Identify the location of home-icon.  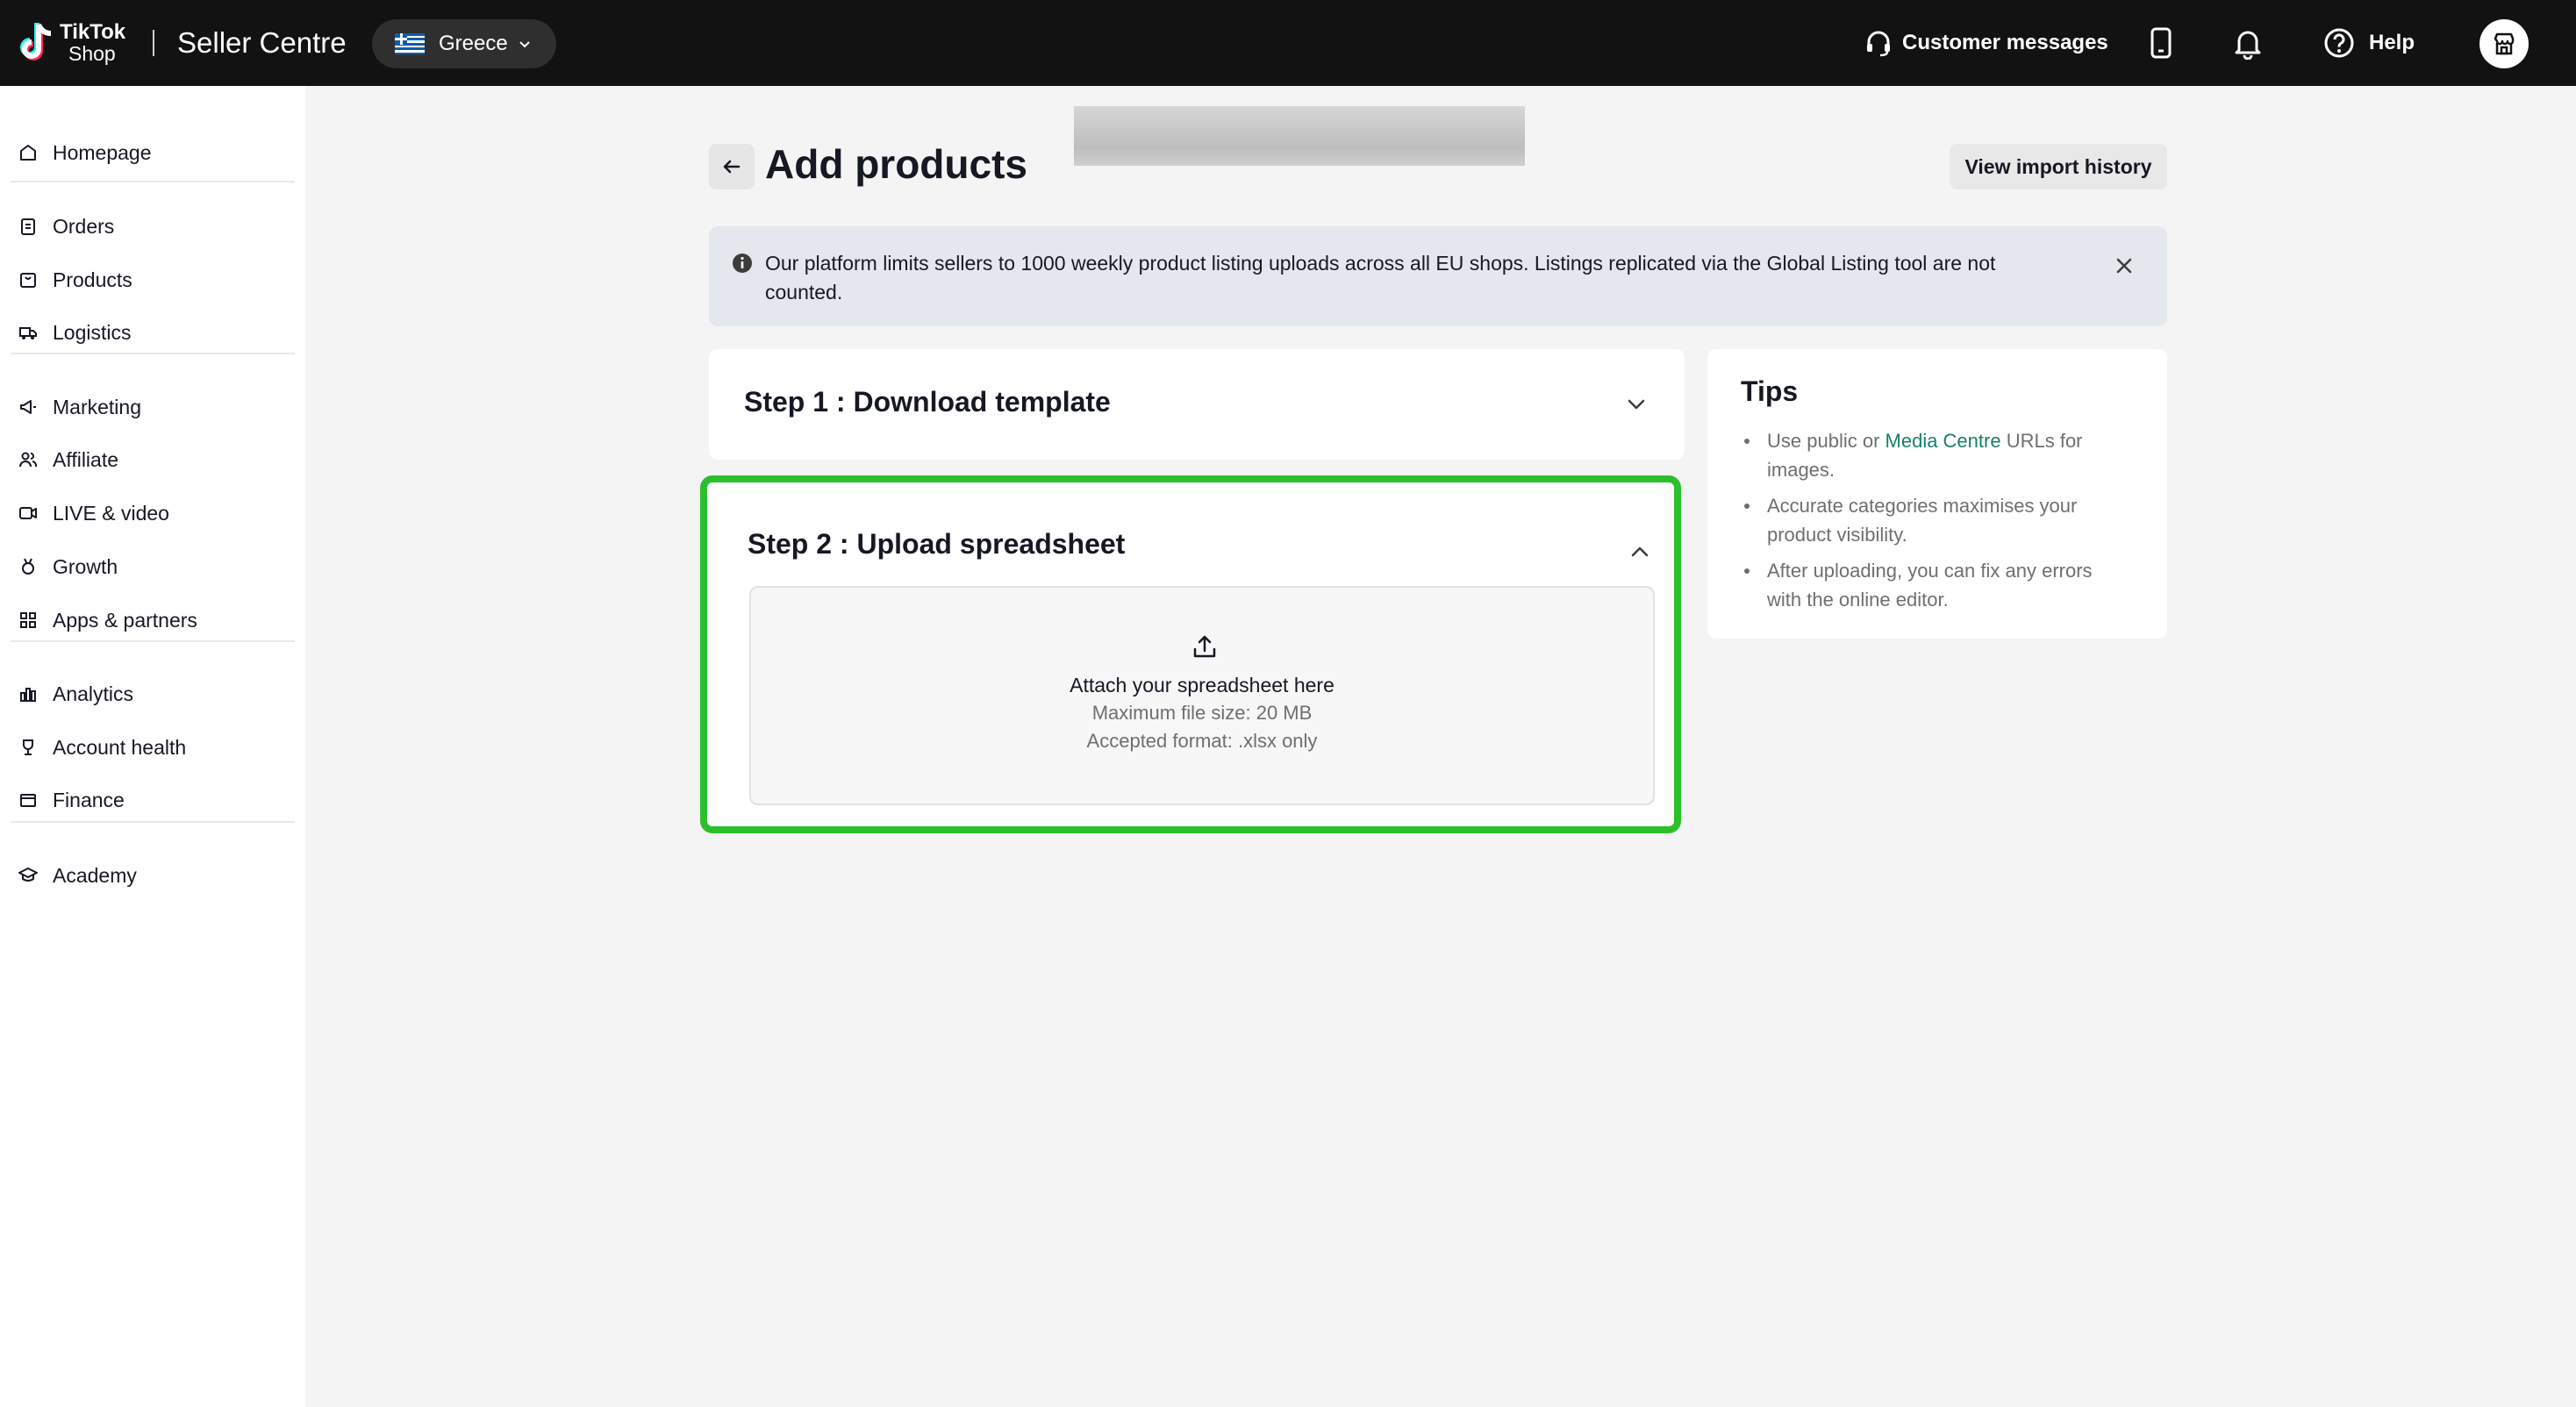
(28, 153).